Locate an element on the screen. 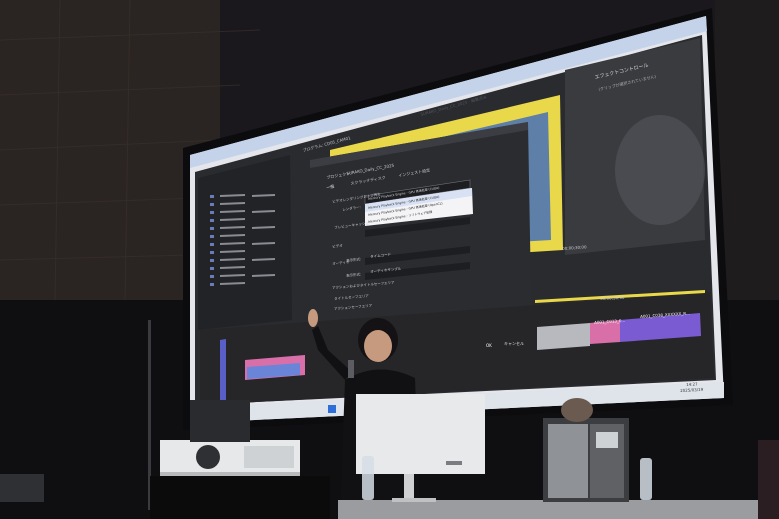 This screenshot has width=779, height=519. water-bottle is located at coordinates (368, 478).